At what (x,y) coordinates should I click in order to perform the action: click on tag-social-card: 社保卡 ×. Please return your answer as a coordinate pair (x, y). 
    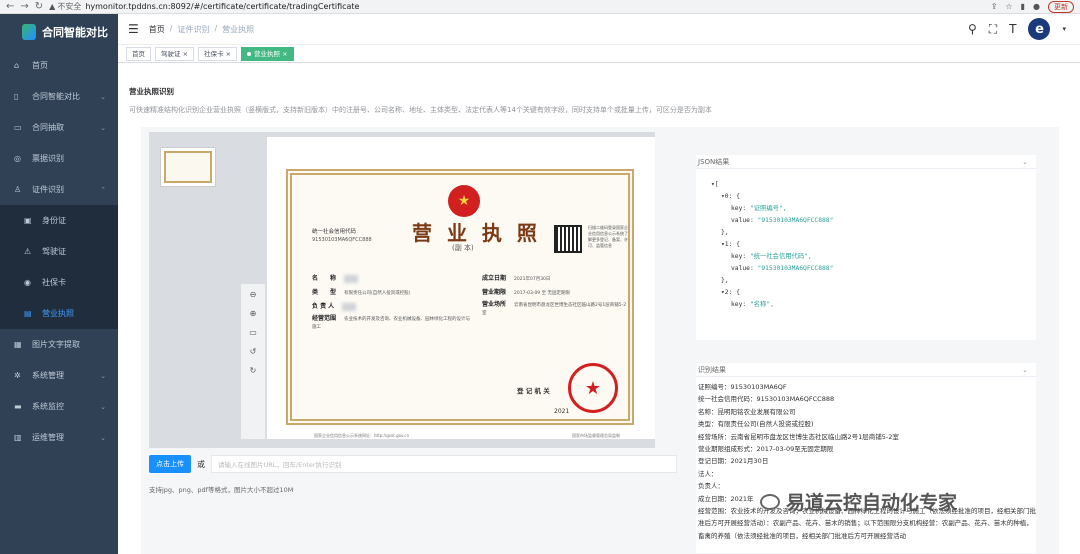
    Looking at the image, I should click on (218, 53).